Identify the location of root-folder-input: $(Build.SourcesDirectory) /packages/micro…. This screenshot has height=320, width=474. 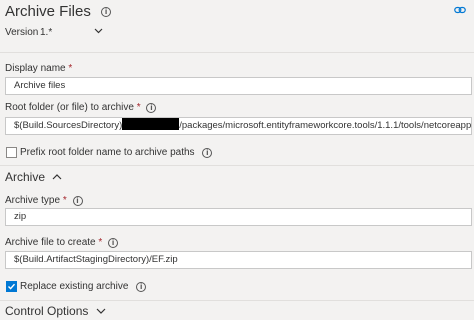
(238, 126).